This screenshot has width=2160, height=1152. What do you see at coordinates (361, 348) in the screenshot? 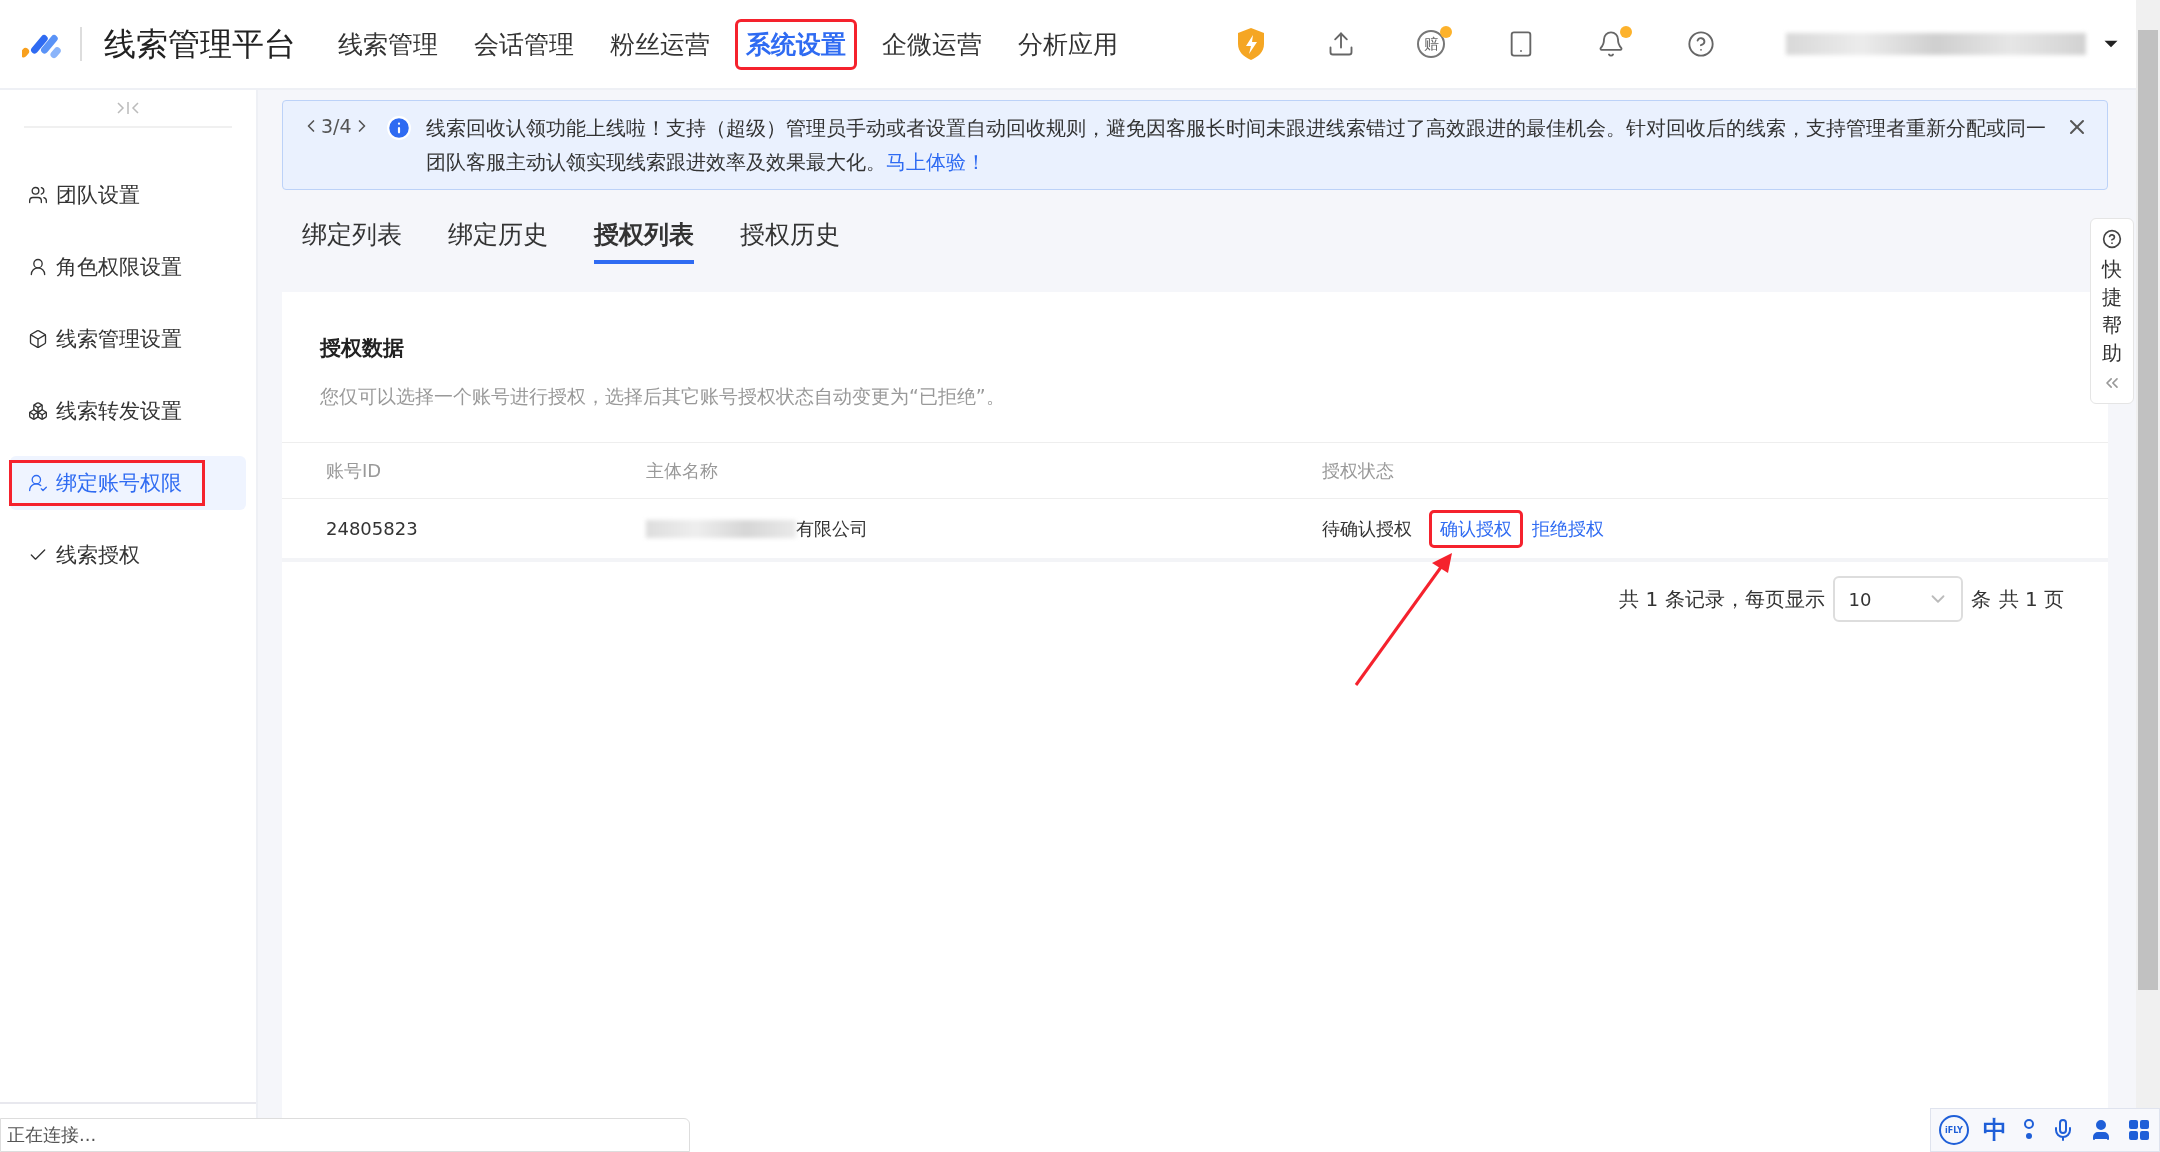
I see `card-title: 授权数据` at bounding box center [361, 348].